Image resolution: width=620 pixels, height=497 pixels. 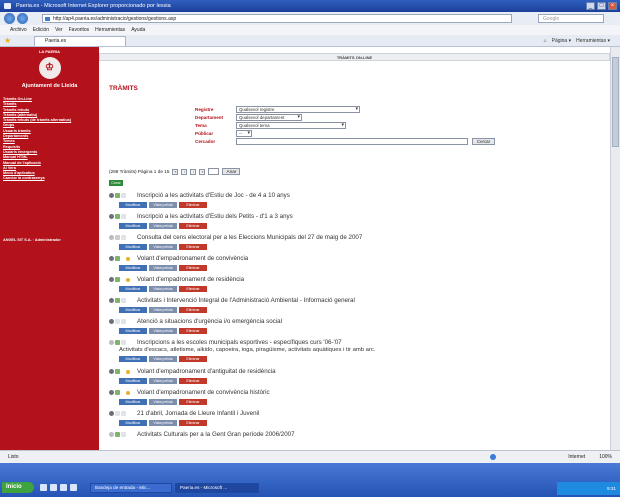 What do you see at coordinates (354, 57) in the screenshot?
I see `header-bar: TRÀMITS ON-LINE` at bounding box center [354, 57].